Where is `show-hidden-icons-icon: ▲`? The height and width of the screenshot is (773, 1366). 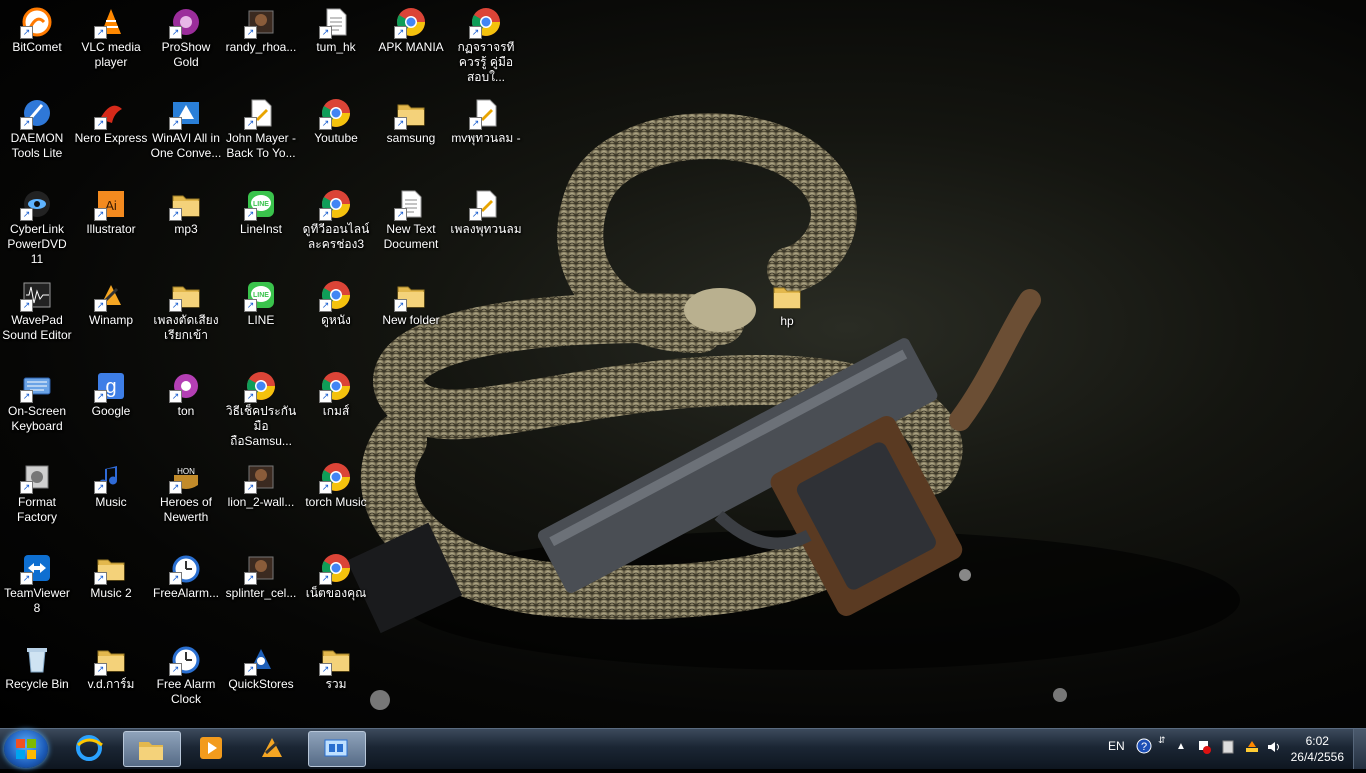
show-hidden-icons-icon: ▲ is located at coordinates (1181, 746).